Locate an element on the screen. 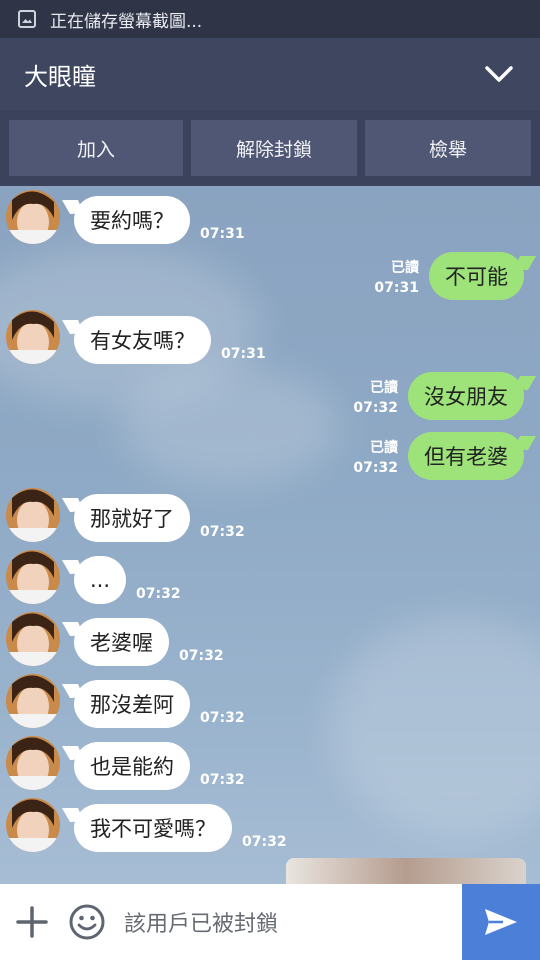  incoming-message: 也是能約 07:32 is located at coordinates (125, 763).